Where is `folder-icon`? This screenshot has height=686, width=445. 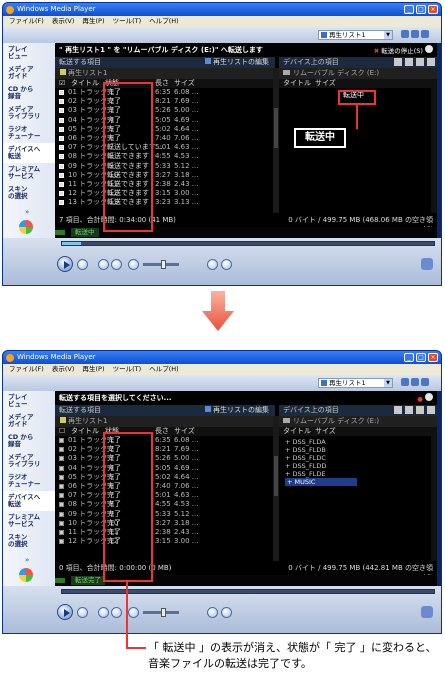
folder-icon is located at coordinates (409, 410).